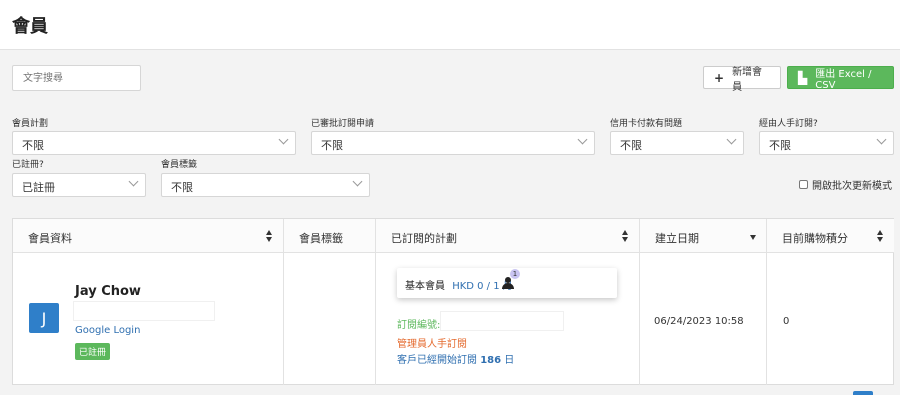  I want to click on filter-approved-value: 不限, so click(332, 145).